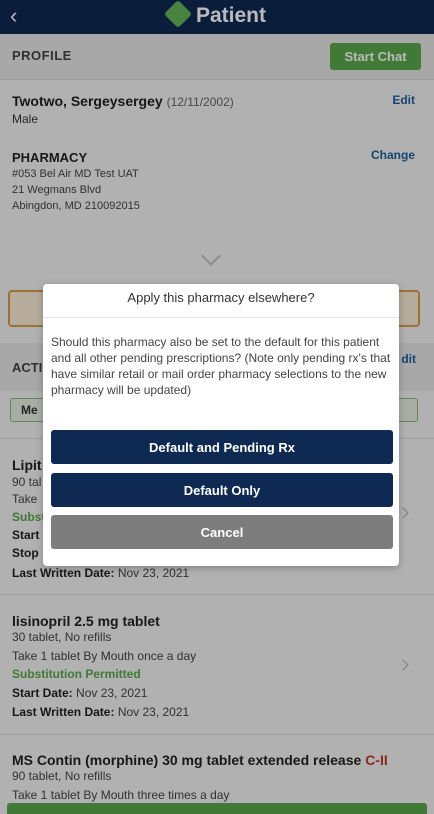 This screenshot has height=814, width=434. What do you see at coordinates (221, 317) in the screenshot?
I see `dialog-divider` at bounding box center [221, 317].